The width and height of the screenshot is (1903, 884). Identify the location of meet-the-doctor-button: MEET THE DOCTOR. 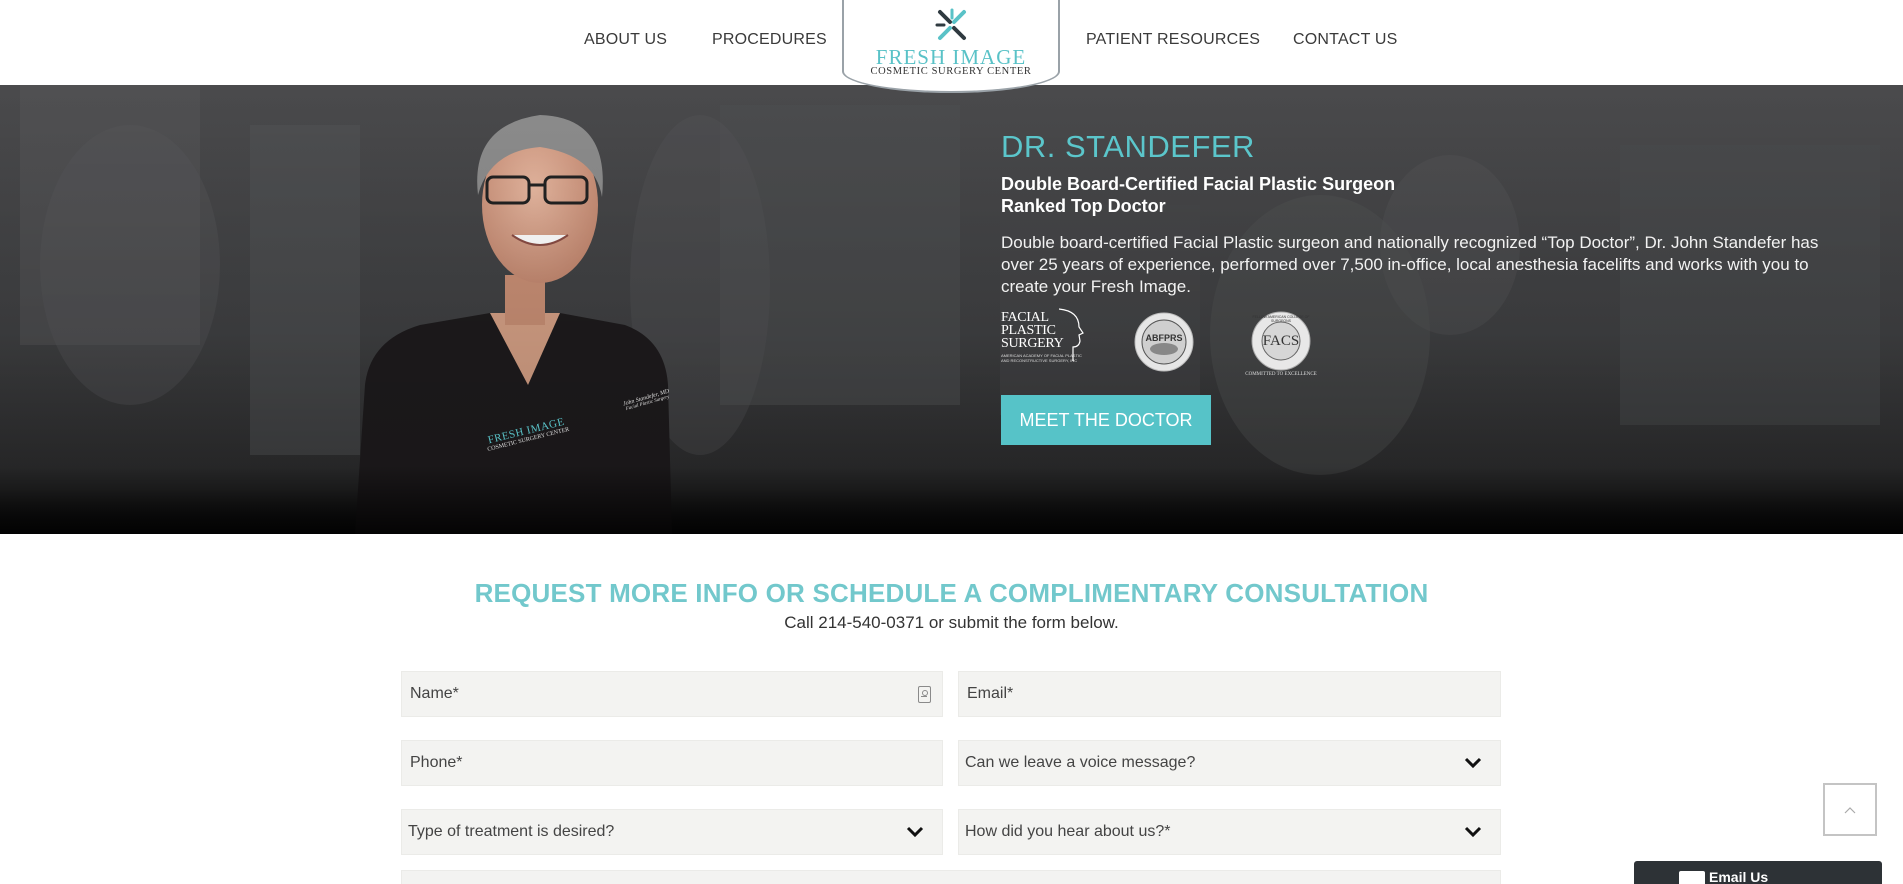
(1106, 420).